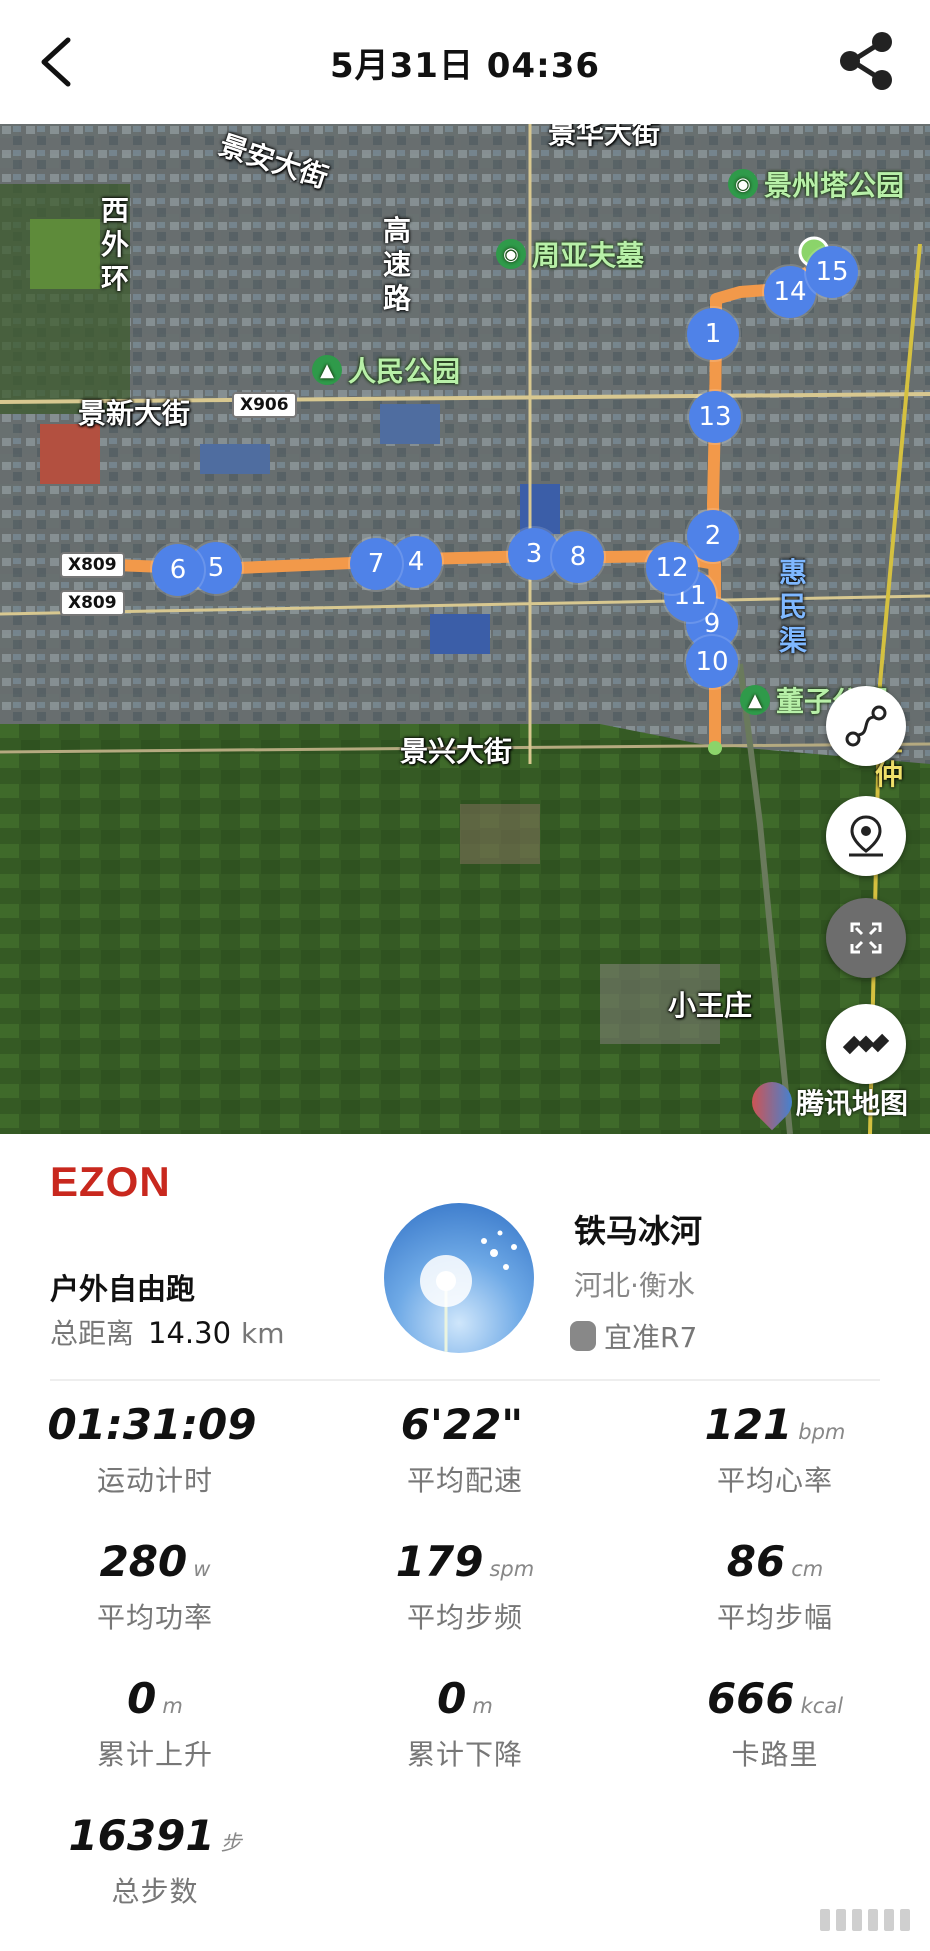 Image resolution: width=930 pixels, height=1951 pixels. Describe the element at coordinates (468, 1291) in the screenshot. I see `dandelion-image` at that location.